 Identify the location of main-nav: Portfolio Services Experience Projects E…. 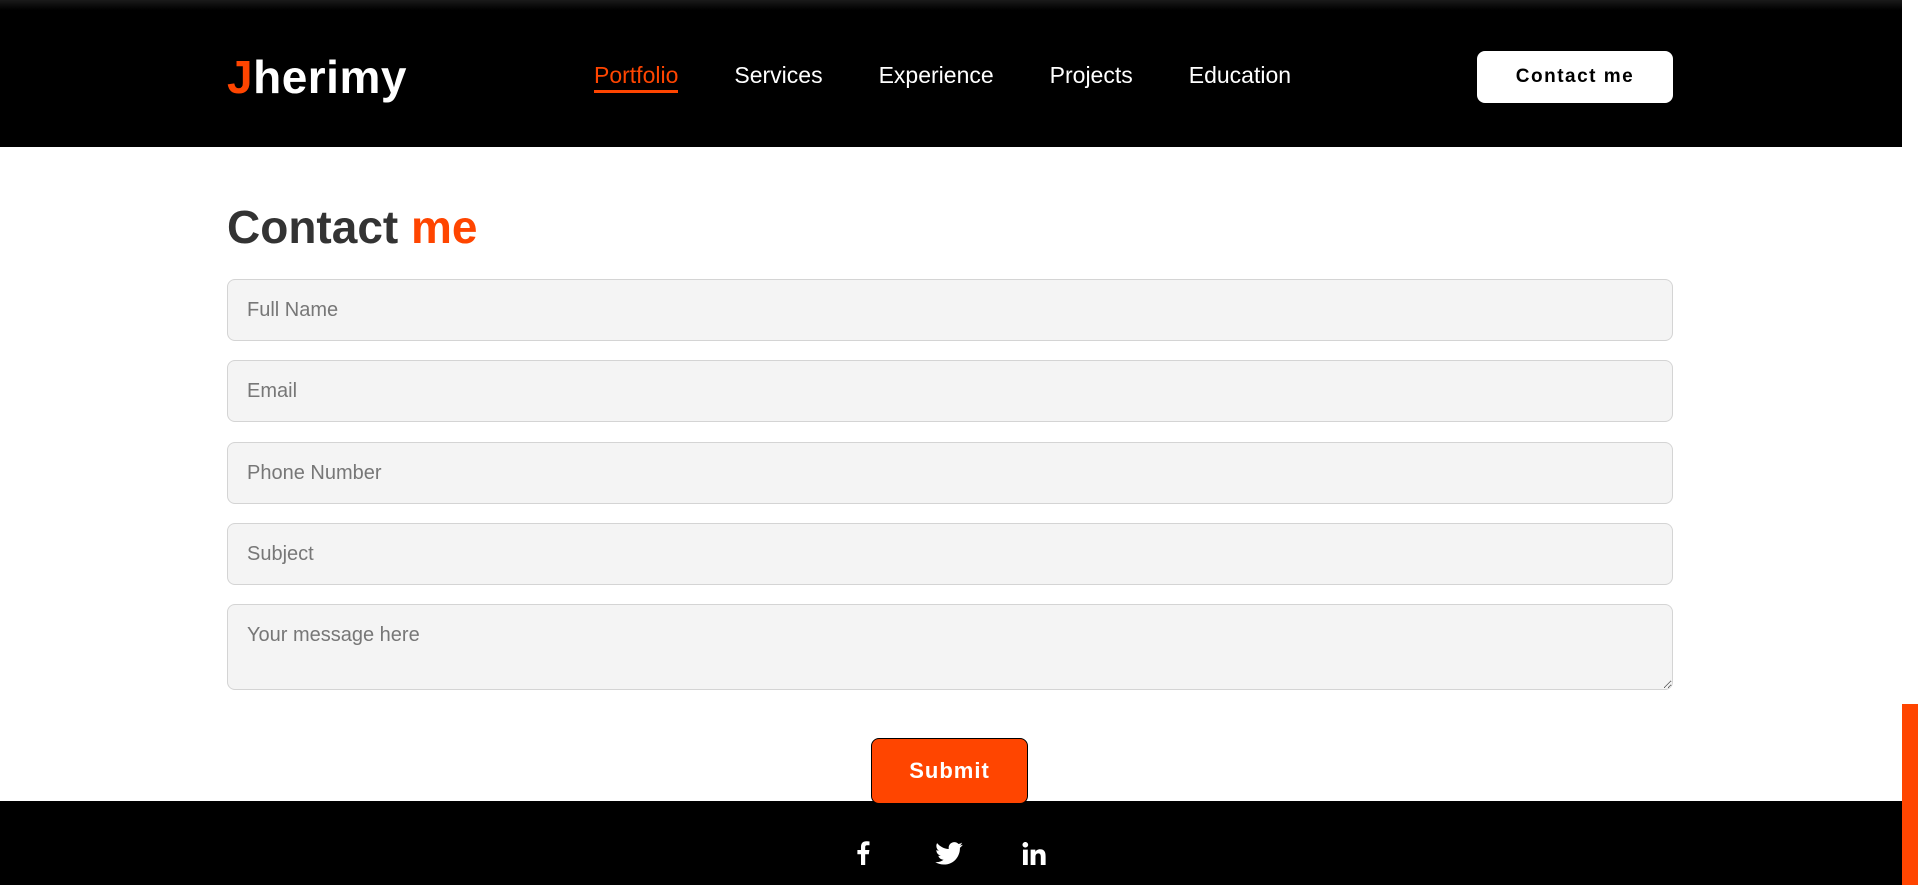
(970, 77).